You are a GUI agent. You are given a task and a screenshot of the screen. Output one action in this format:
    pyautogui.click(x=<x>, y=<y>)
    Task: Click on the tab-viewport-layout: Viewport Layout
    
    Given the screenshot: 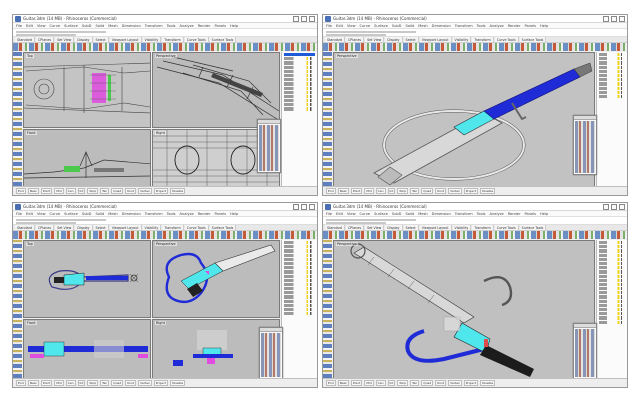 What is the action you would take?
    pyautogui.click(x=125, y=227)
    